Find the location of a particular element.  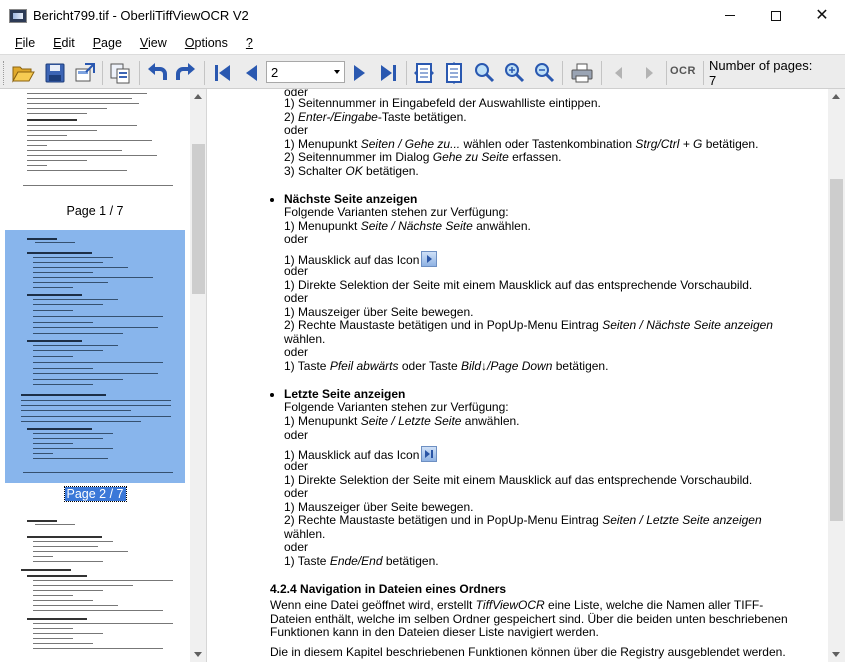

ocr-button: OCR is located at coordinates (683, 71).